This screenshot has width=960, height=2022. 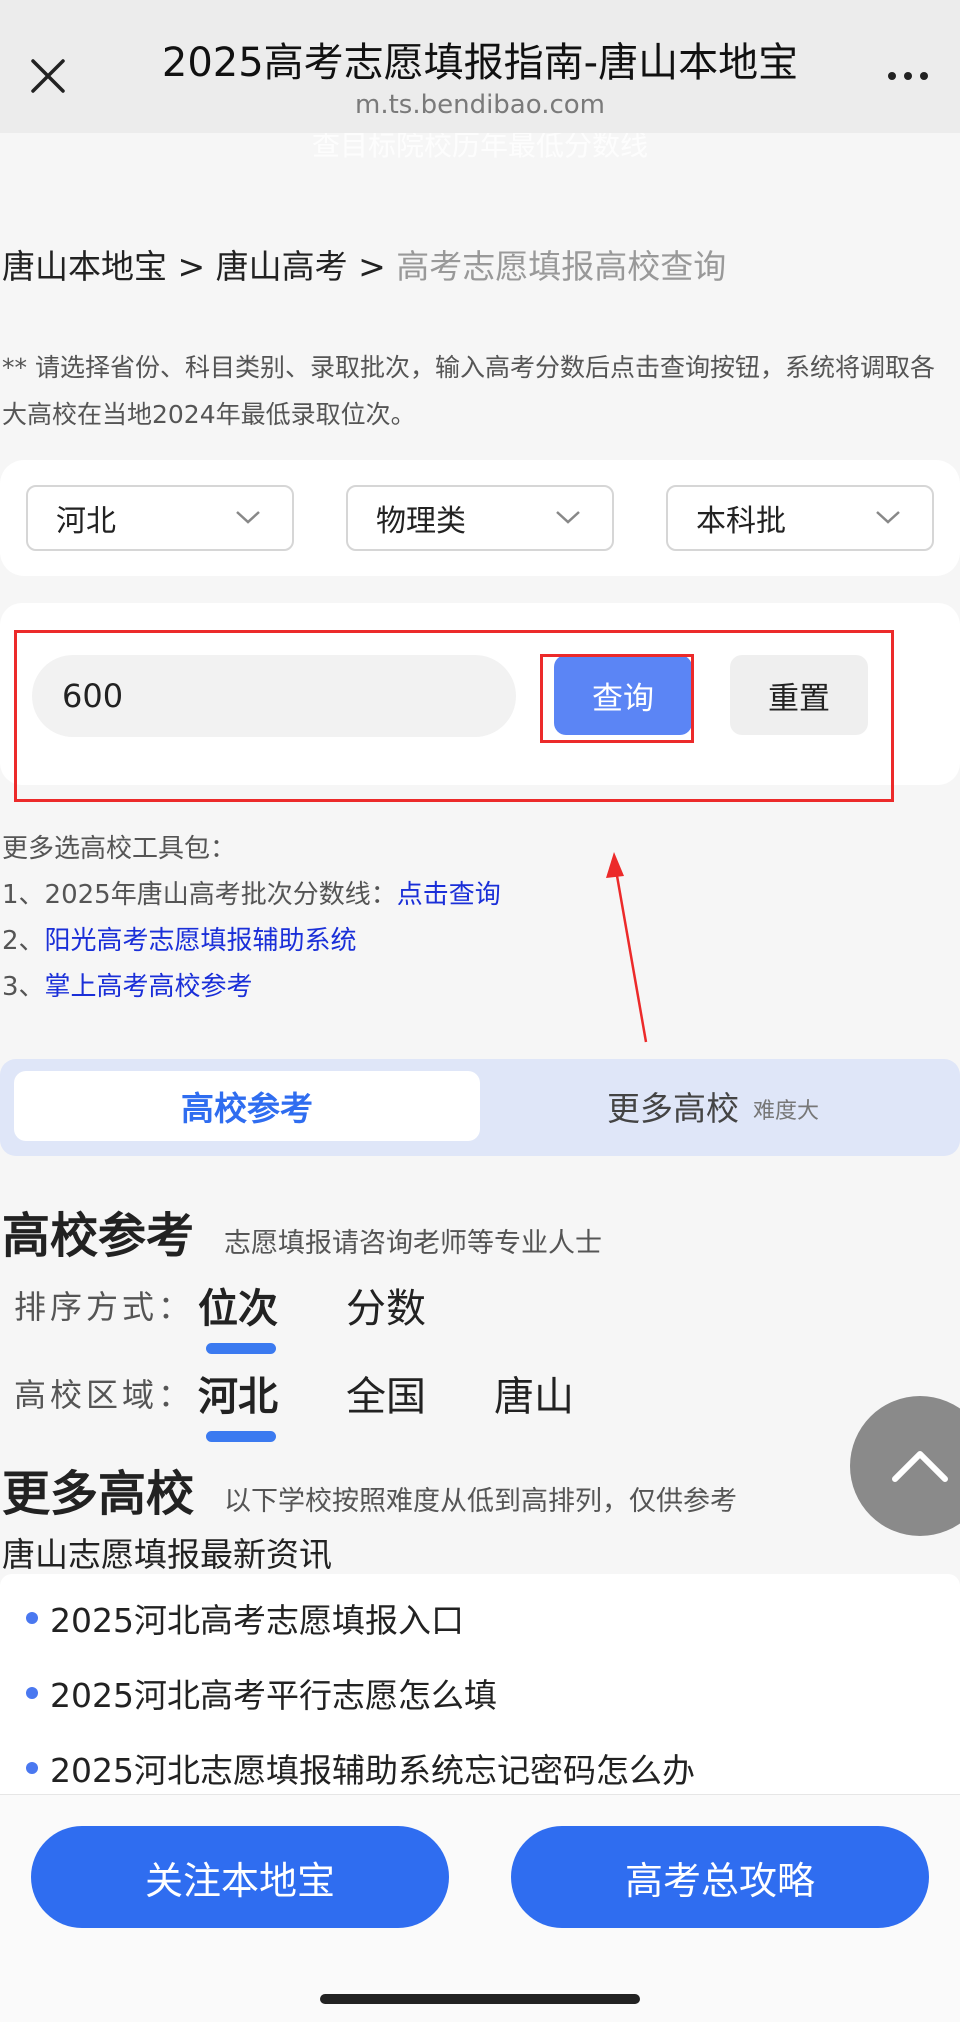 What do you see at coordinates (245, 1618) in the screenshot?
I see `news-item: 2025河北高考志愿填报入口` at bounding box center [245, 1618].